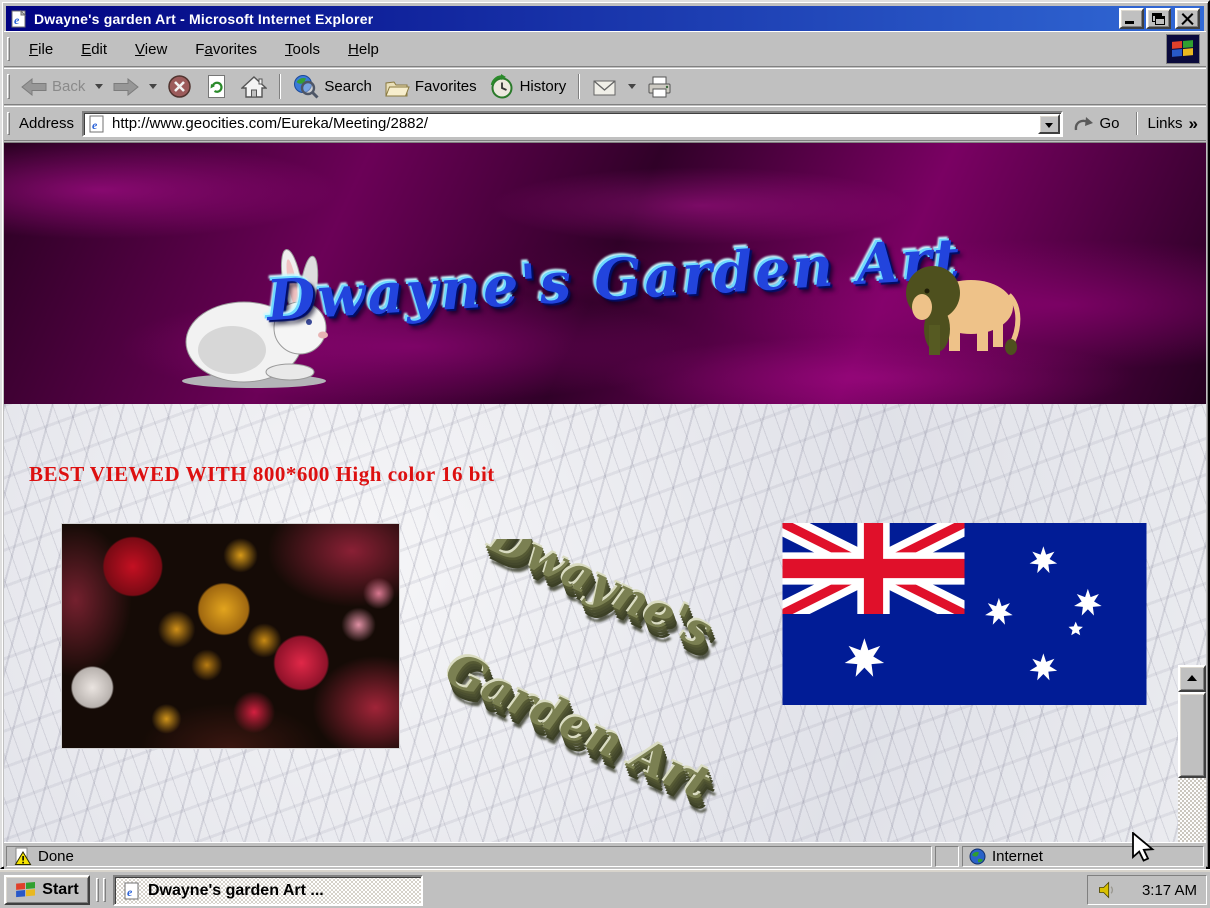 The width and height of the screenshot is (1210, 908). I want to click on go-arrow-icon, so click(1084, 123).